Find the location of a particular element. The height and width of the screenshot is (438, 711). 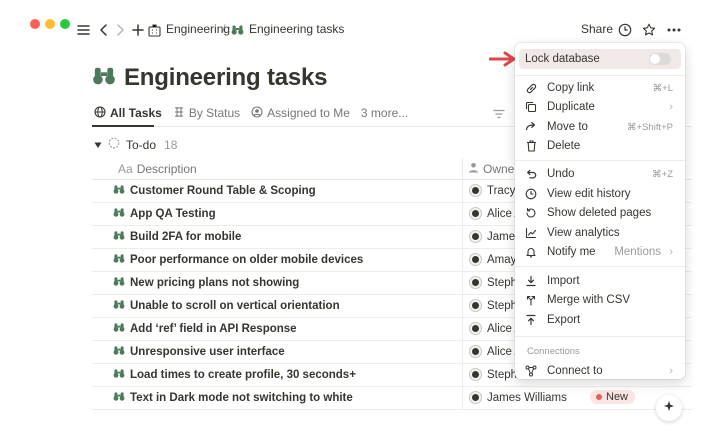

move-to-shortcut: ⌘+Shift+P is located at coordinates (650, 127).